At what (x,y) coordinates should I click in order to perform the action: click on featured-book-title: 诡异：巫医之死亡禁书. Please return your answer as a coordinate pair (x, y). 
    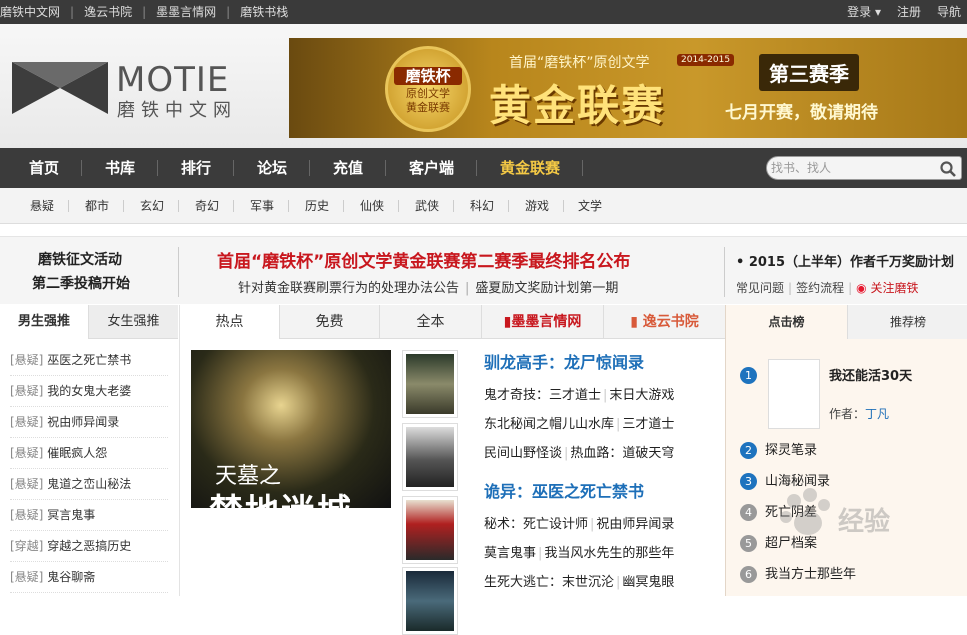
    Looking at the image, I should click on (604, 492).